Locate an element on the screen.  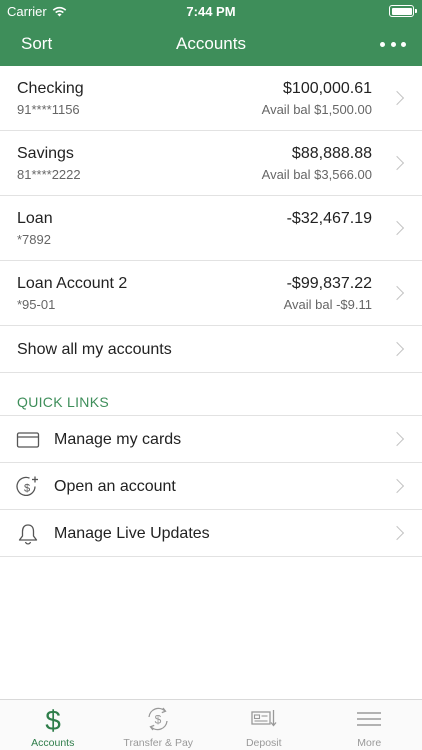
account-balance: $100,000.61 is located at coordinates (327, 88).